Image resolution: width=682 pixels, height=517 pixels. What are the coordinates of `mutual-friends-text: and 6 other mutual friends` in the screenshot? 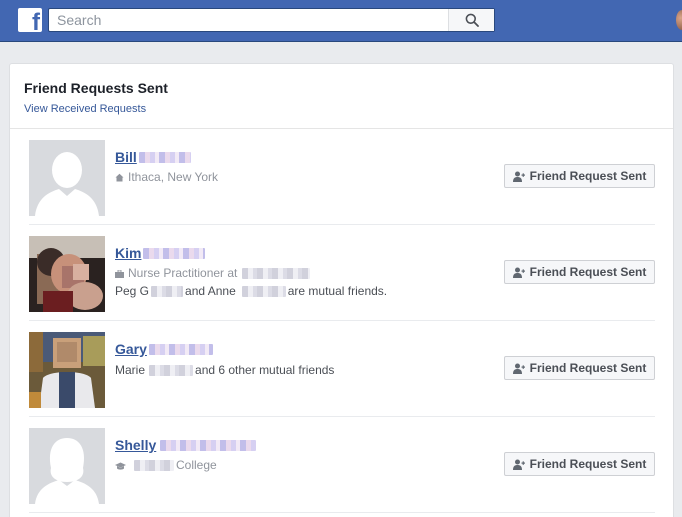 It's located at (265, 370).